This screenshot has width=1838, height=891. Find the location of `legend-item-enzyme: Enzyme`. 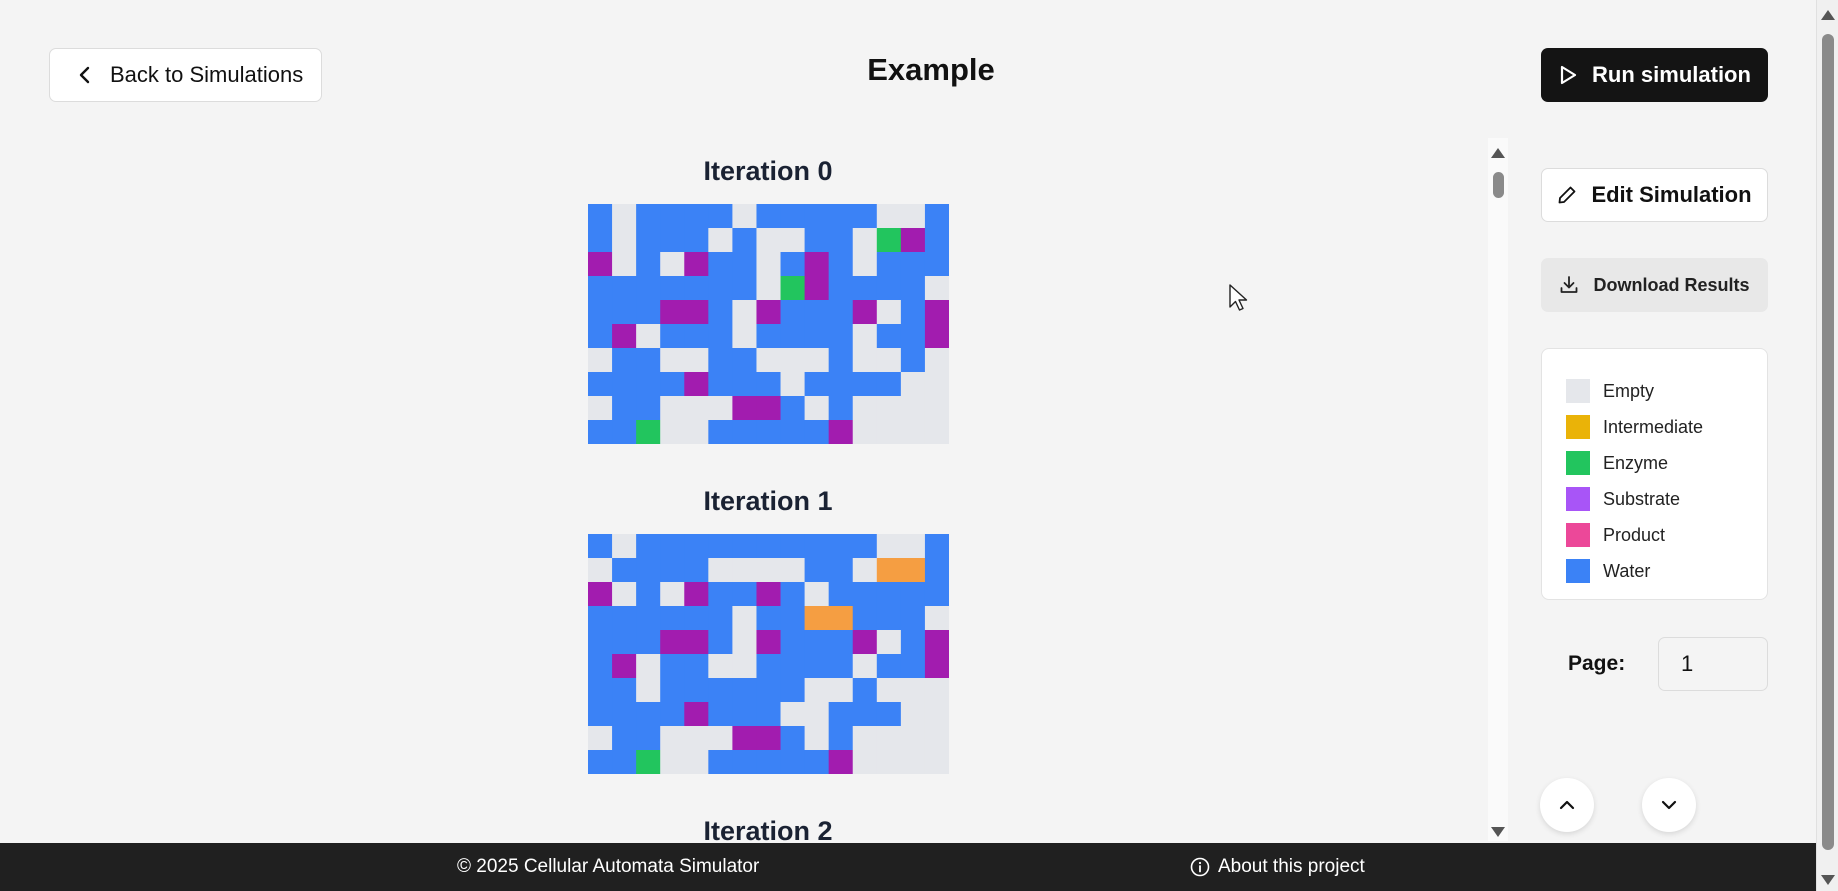

legend-item-enzyme: Enzyme is located at coordinates (1666, 463).